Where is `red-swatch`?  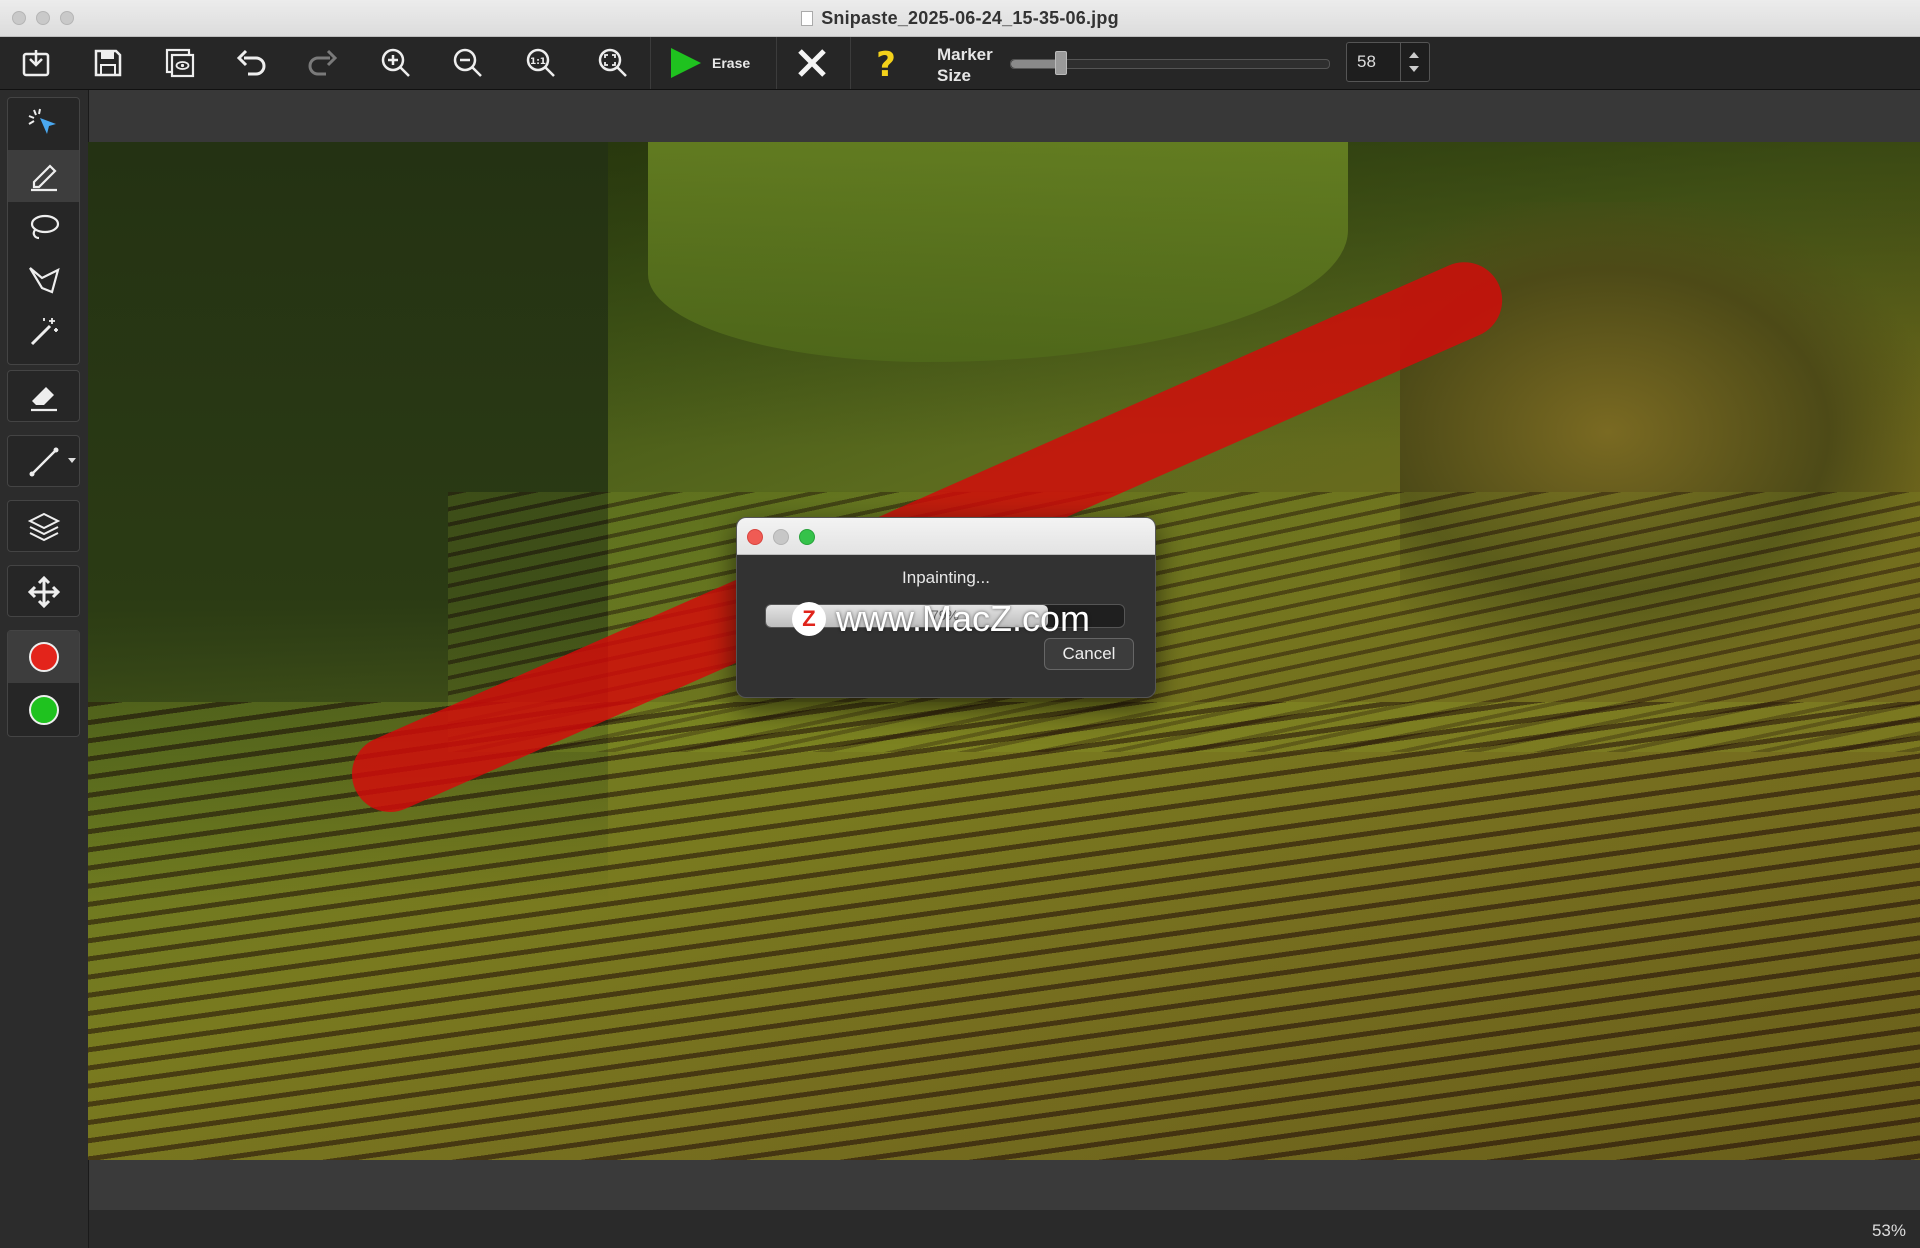
red-swatch is located at coordinates (43, 657).